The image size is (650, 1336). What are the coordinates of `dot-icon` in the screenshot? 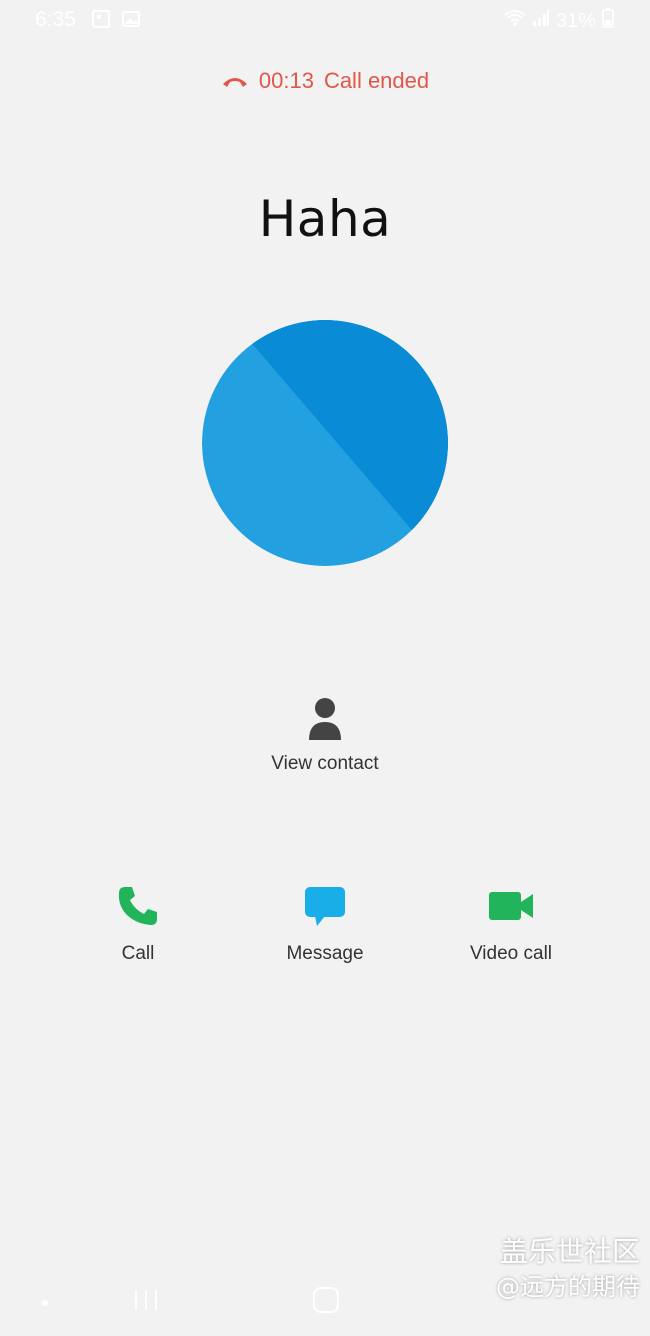 It's located at (45, 1303).